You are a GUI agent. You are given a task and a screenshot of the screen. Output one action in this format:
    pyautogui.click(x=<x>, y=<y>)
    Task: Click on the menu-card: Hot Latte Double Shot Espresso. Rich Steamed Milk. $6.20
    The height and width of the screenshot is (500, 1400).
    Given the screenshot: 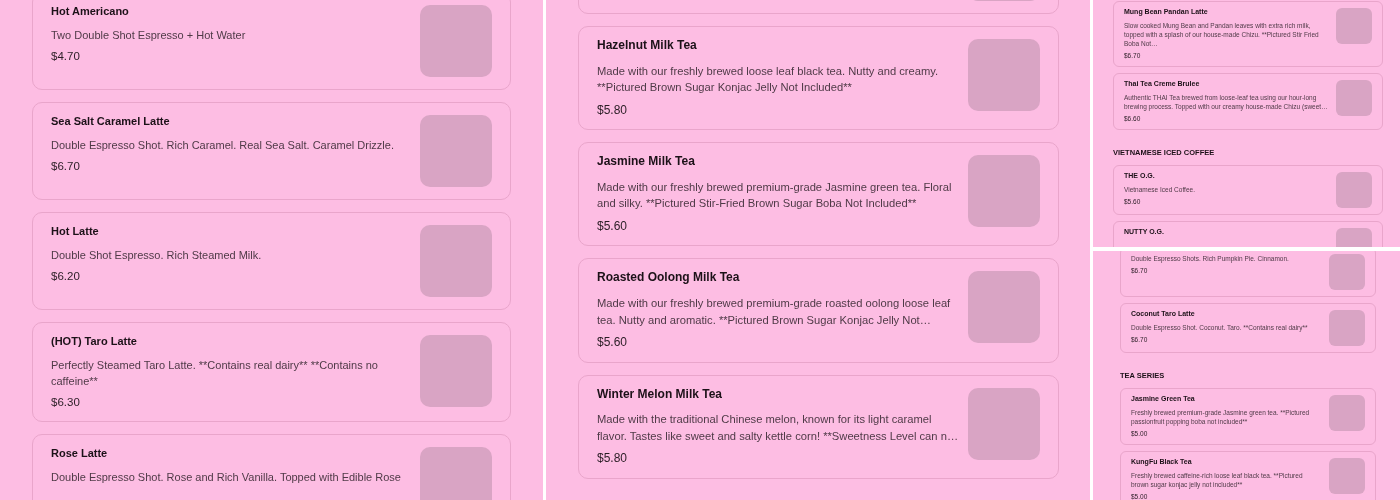 What is the action you would take?
    pyautogui.click(x=271, y=261)
    